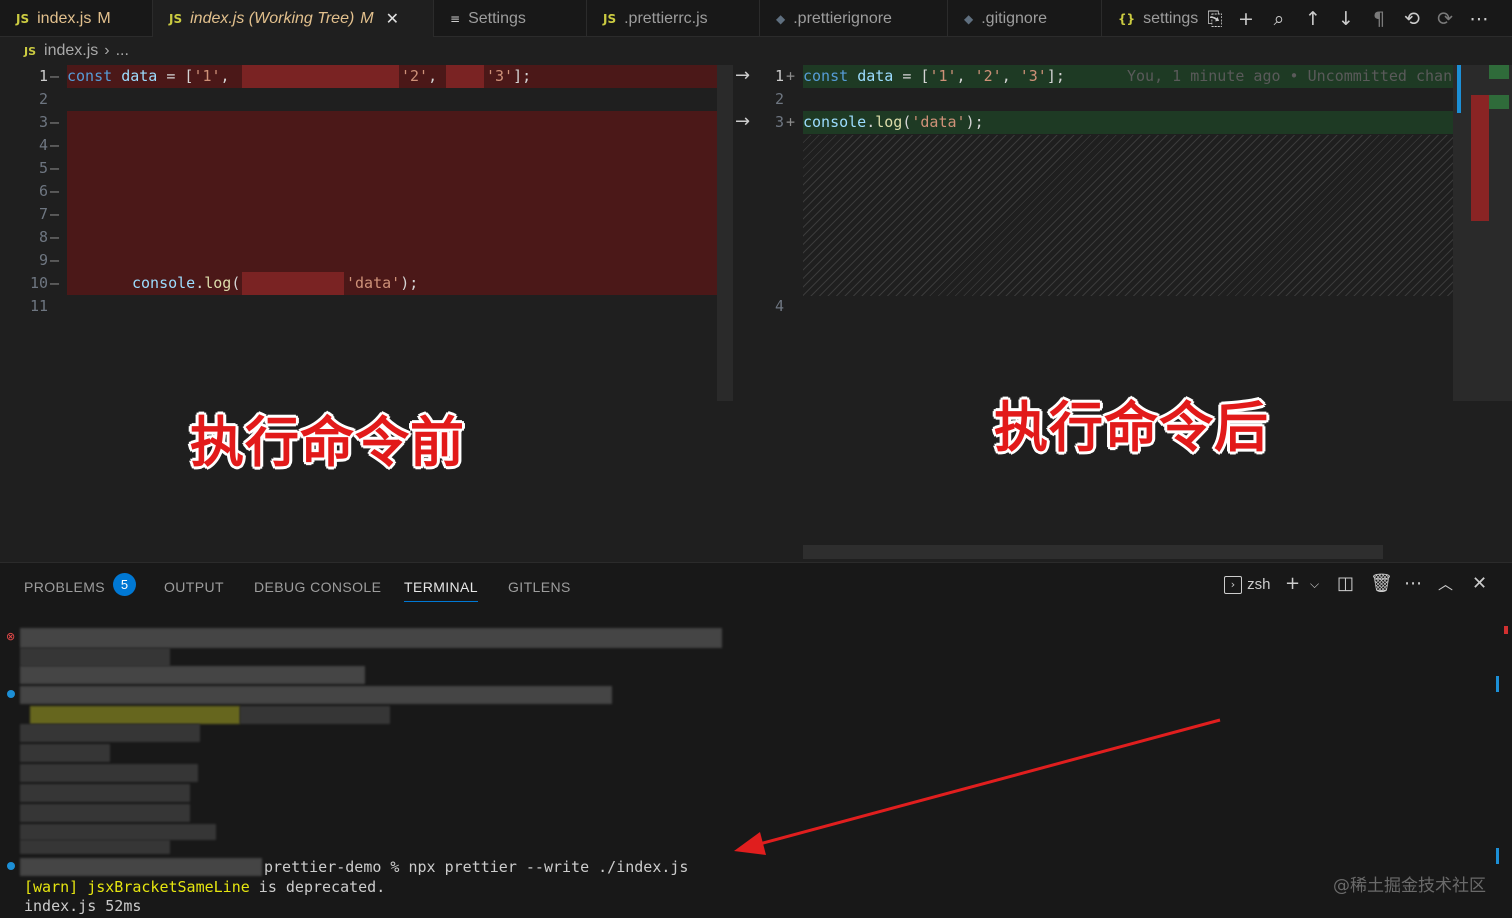  Describe the element at coordinates (1409, 886) in the screenshot. I see `watermark: @稀土掘金技术社区` at that location.